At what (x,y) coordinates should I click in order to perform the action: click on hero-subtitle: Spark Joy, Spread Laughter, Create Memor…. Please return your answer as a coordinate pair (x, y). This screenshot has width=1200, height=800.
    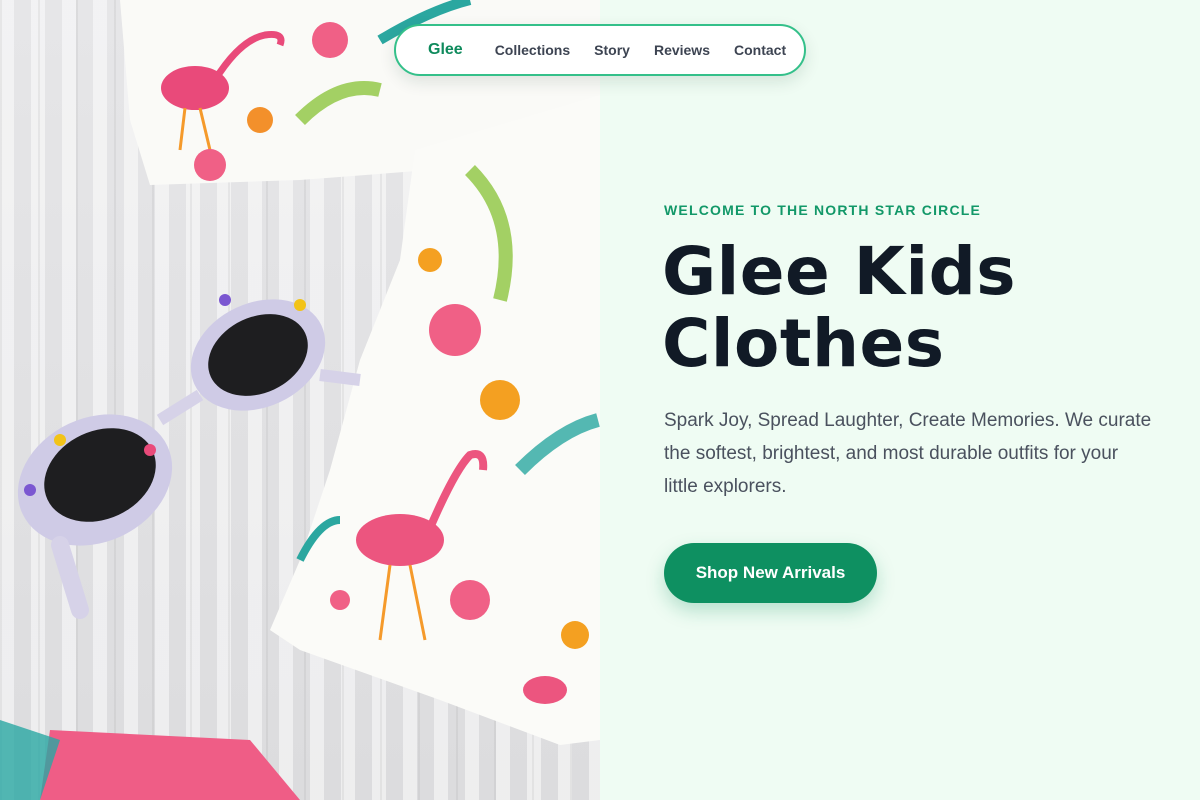
    Looking at the image, I should click on (908, 453).